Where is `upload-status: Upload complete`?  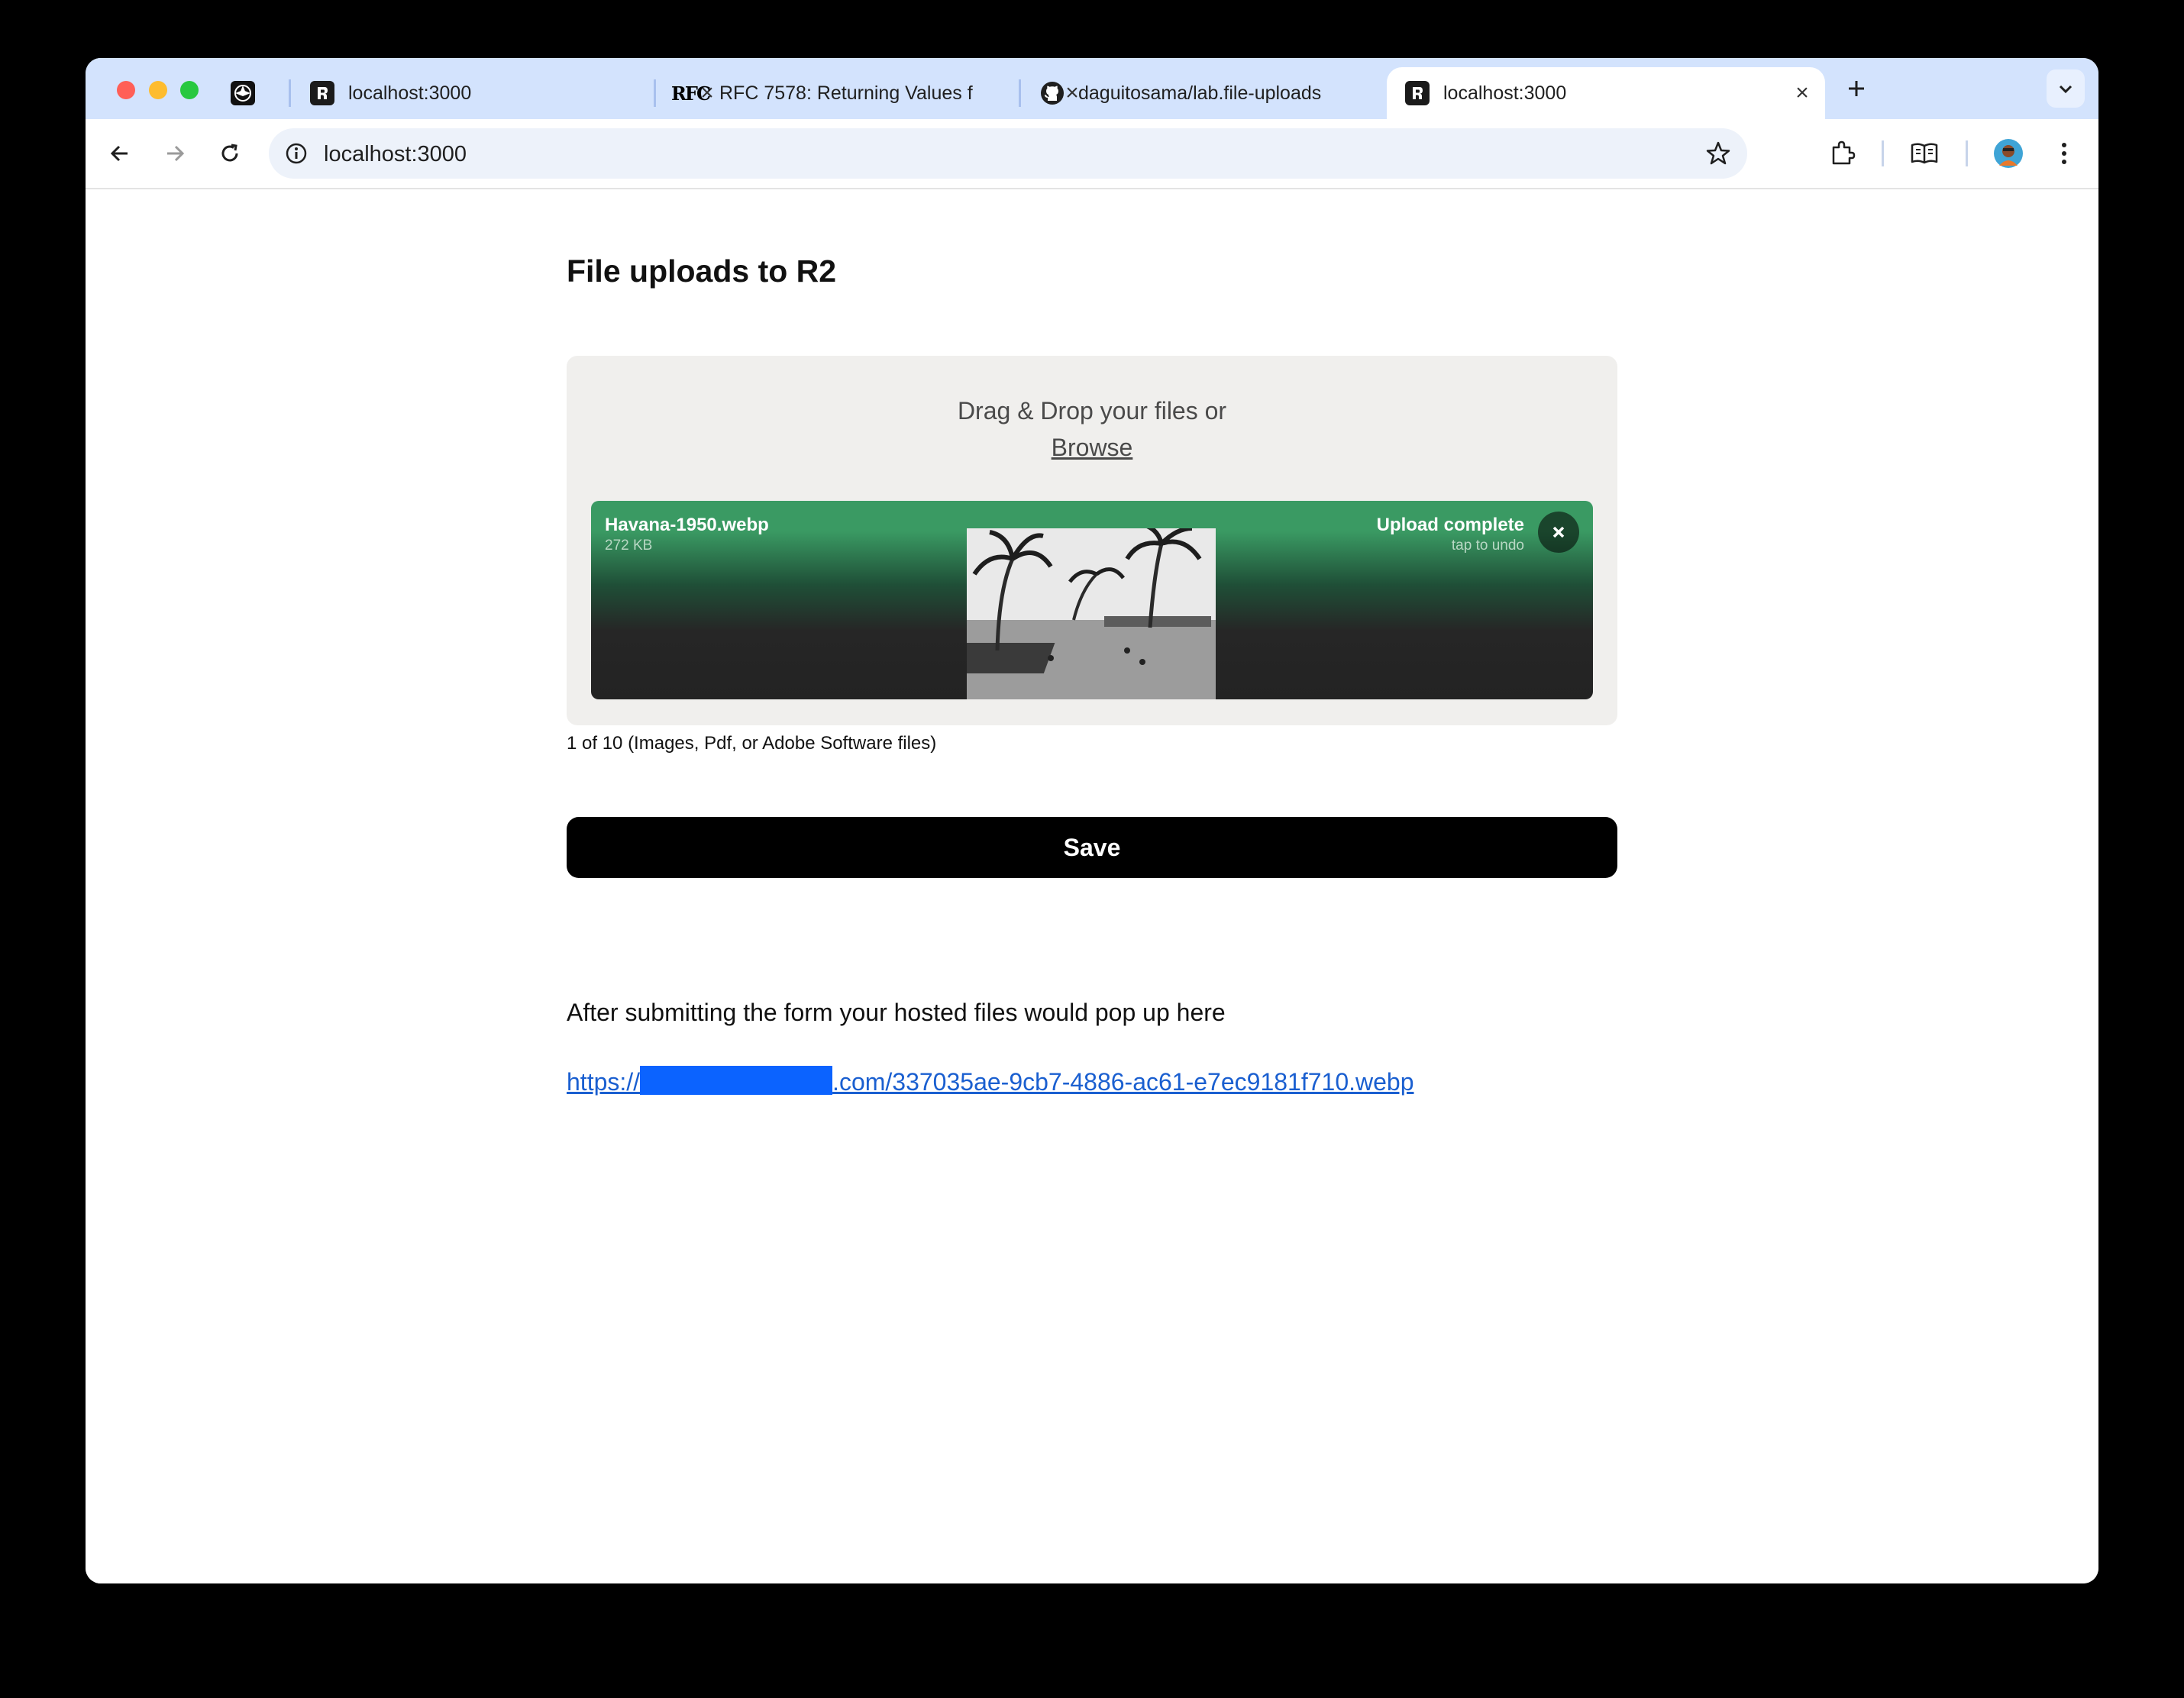
upload-status: Upload complete is located at coordinates (1450, 525).